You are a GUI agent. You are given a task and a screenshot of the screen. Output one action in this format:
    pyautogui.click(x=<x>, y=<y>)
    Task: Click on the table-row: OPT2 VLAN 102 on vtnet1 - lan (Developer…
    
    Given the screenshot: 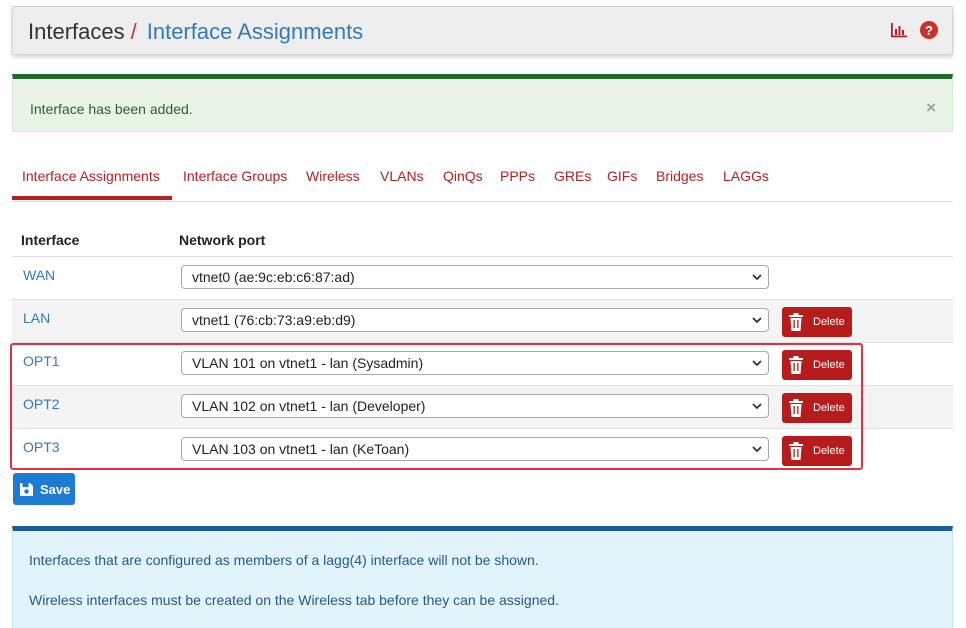 What is the action you would take?
    pyautogui.click(x=482, y=407)
    